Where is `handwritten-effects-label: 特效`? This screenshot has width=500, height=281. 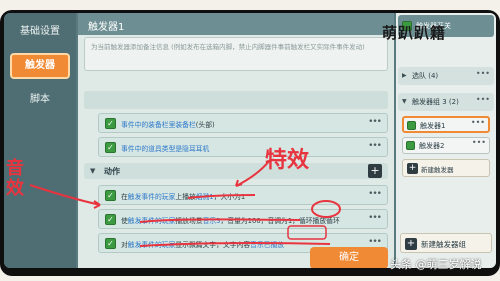 handwritten-effects-label: 特效 is located at coordinates (287, 160).